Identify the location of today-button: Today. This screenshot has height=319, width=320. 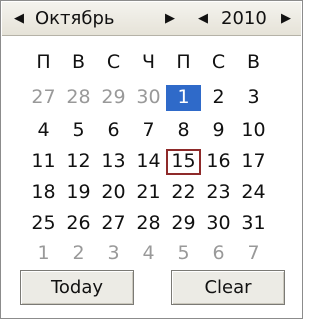
(77, 287).